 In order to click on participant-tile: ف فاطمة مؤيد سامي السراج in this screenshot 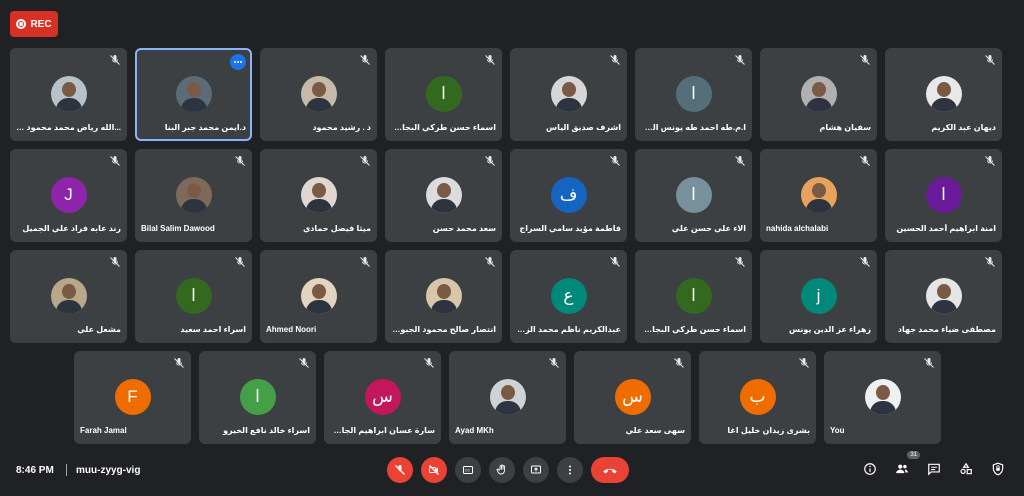, I will do `click(568, 195)`.